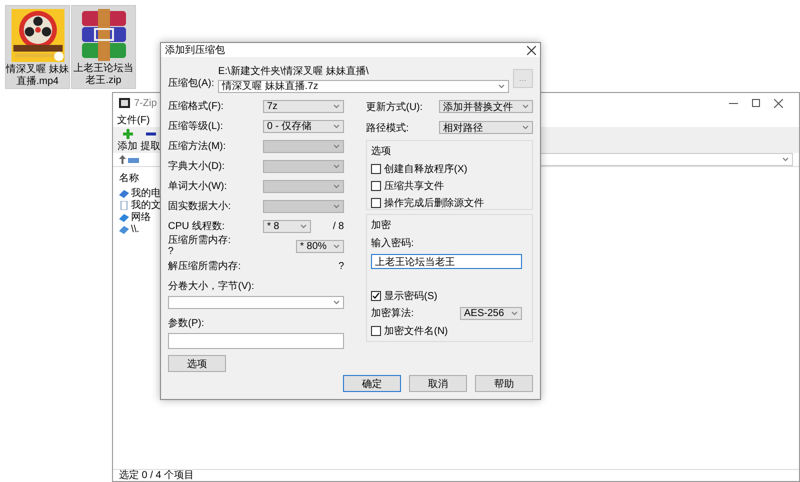 The height and width of the screenshot is (482, 800). What do you see at coordinates (388, 128) in the screenshot?
I see `field-label: 路径模式:` at bounding box center [388, 128].